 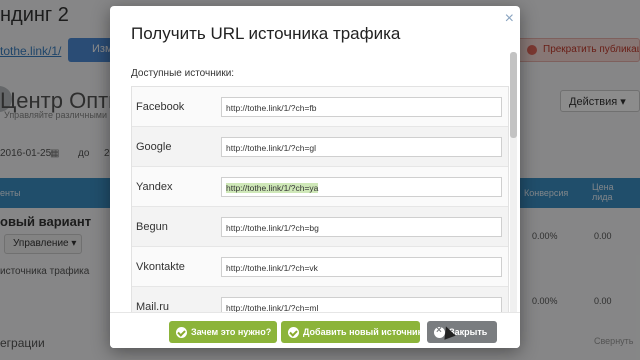 What do you see at coordinates (361, 227) in the screenshot?
I see `source-url-field: http://tothe.link/1/?ch=bg` at bounding box center [361, 227].